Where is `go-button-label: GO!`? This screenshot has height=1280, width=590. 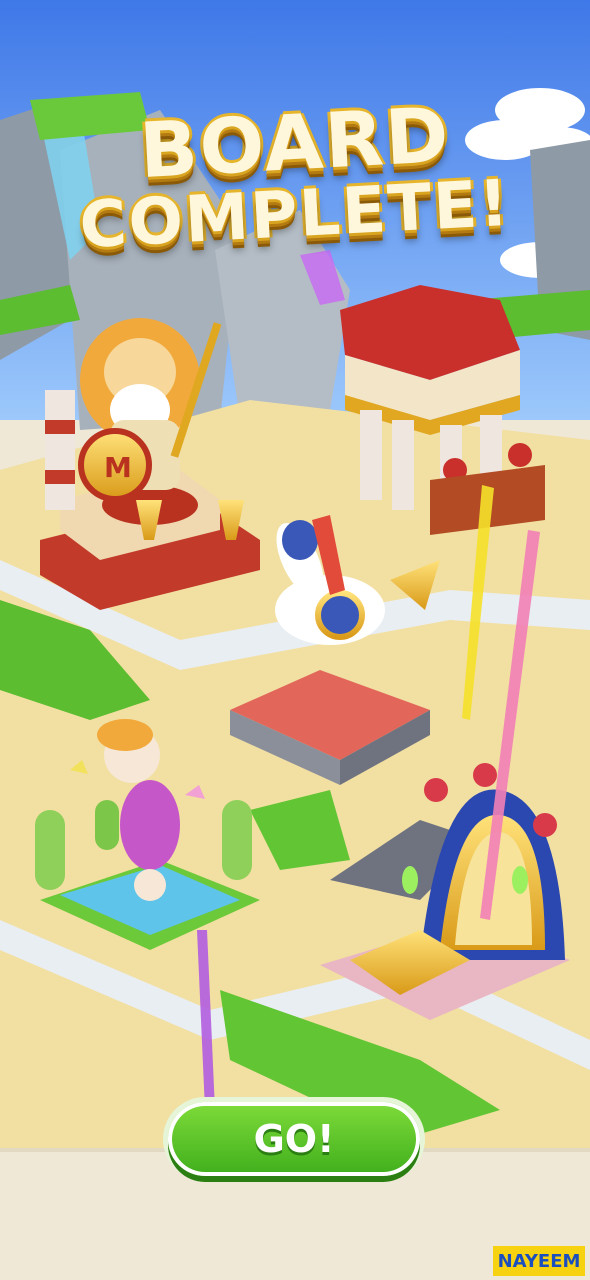 go-button-label: GO! is located at coordinates (294, 1139).